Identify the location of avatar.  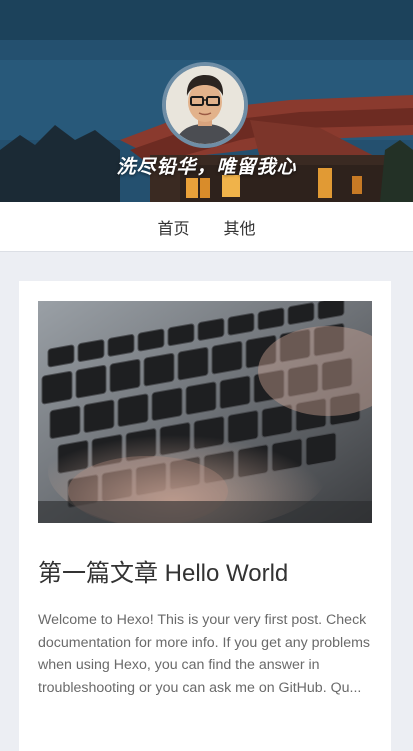
(205, 105).